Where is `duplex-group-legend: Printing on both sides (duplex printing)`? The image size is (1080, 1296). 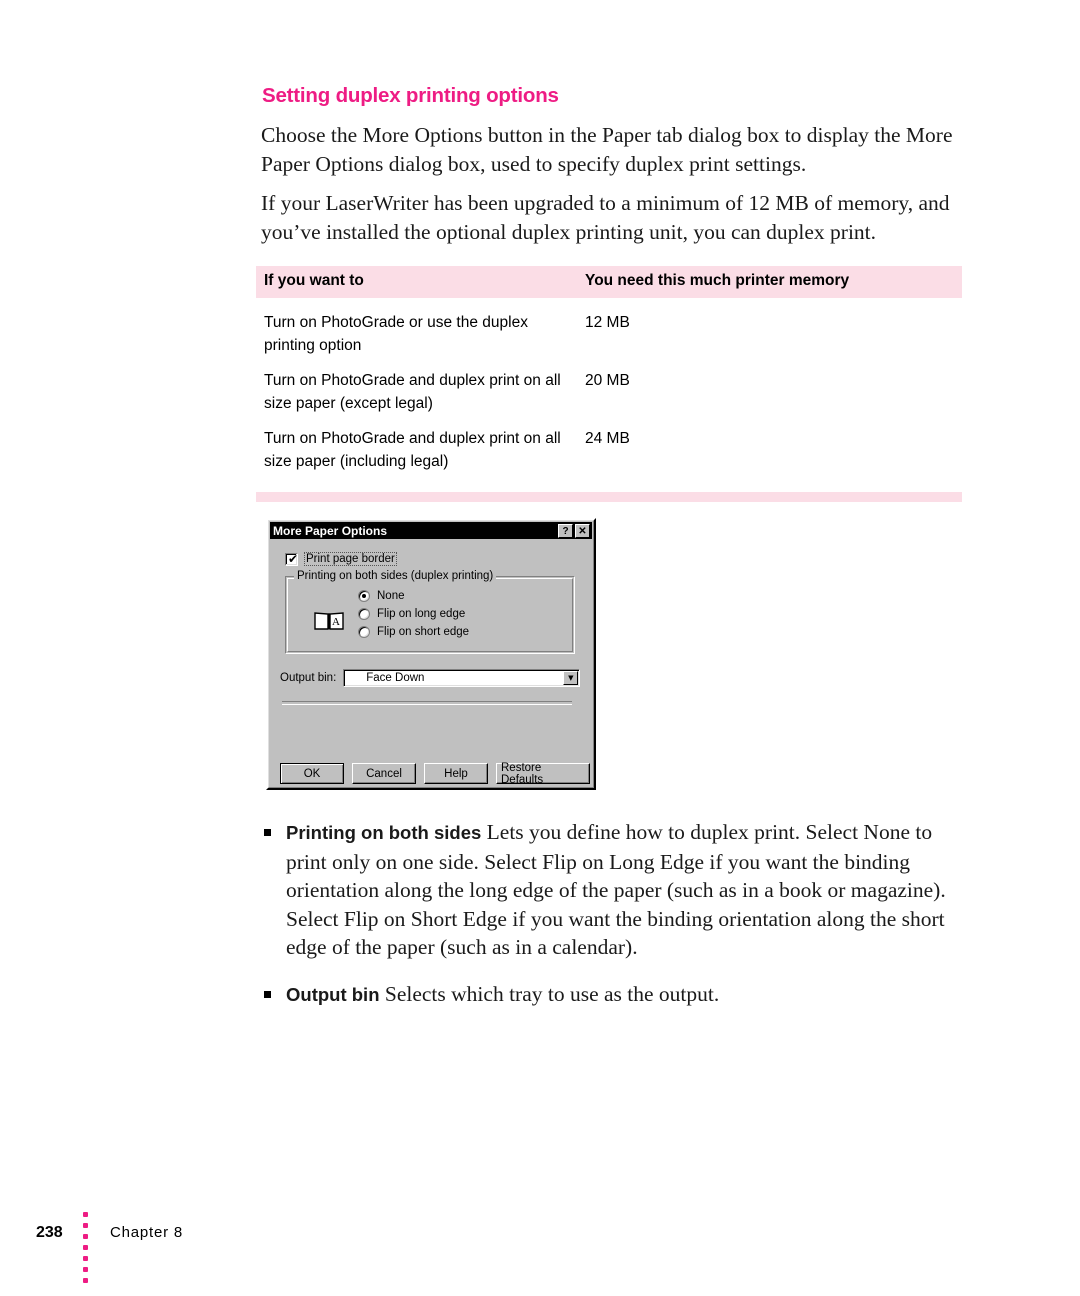 duplex-group-legend: Printing on both sides (duplex printing) is located at coordinates (395, 576).